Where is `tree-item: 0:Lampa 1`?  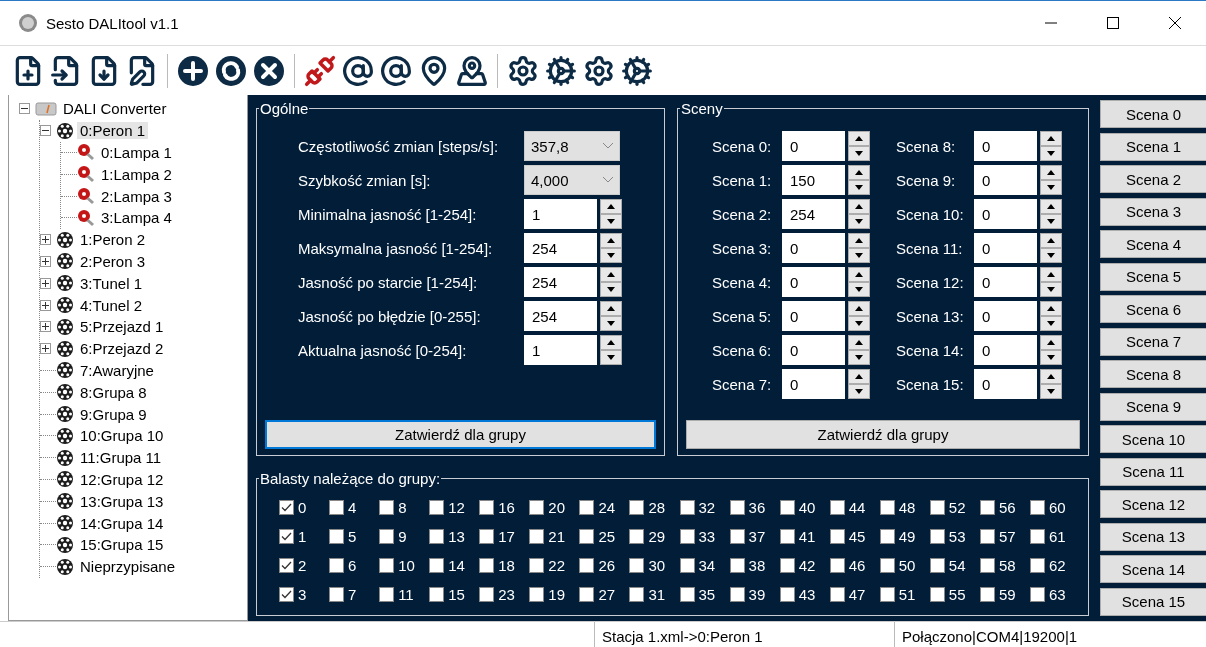 tree-item: 0:Lampa 1 is located at coordinates (136, 152).